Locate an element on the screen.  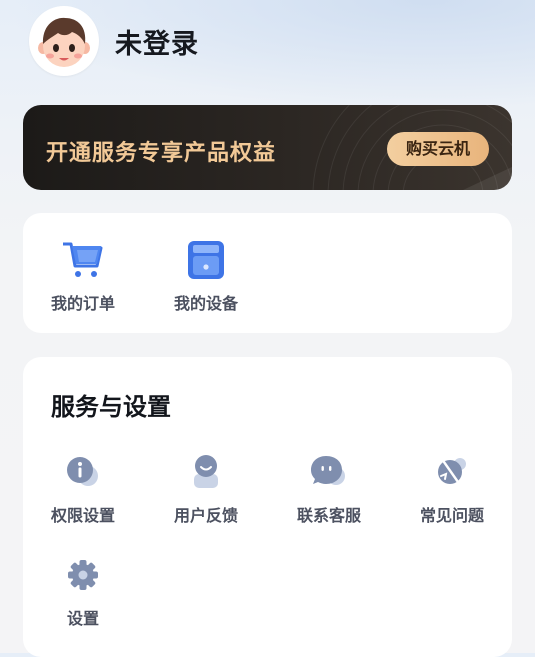
faq-tile: 常见问题 is located at coordinates (452, 489).